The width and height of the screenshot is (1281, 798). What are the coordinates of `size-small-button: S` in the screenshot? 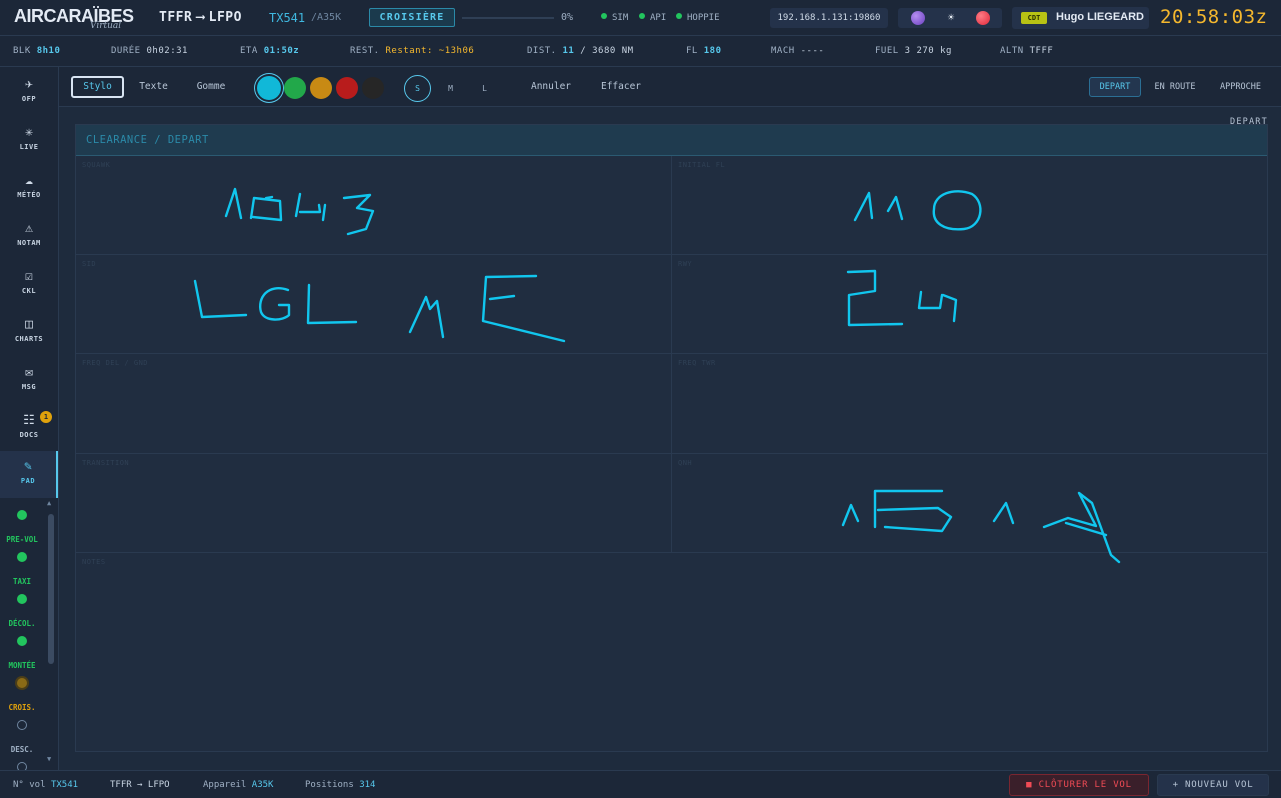 It's located at (417, 88).